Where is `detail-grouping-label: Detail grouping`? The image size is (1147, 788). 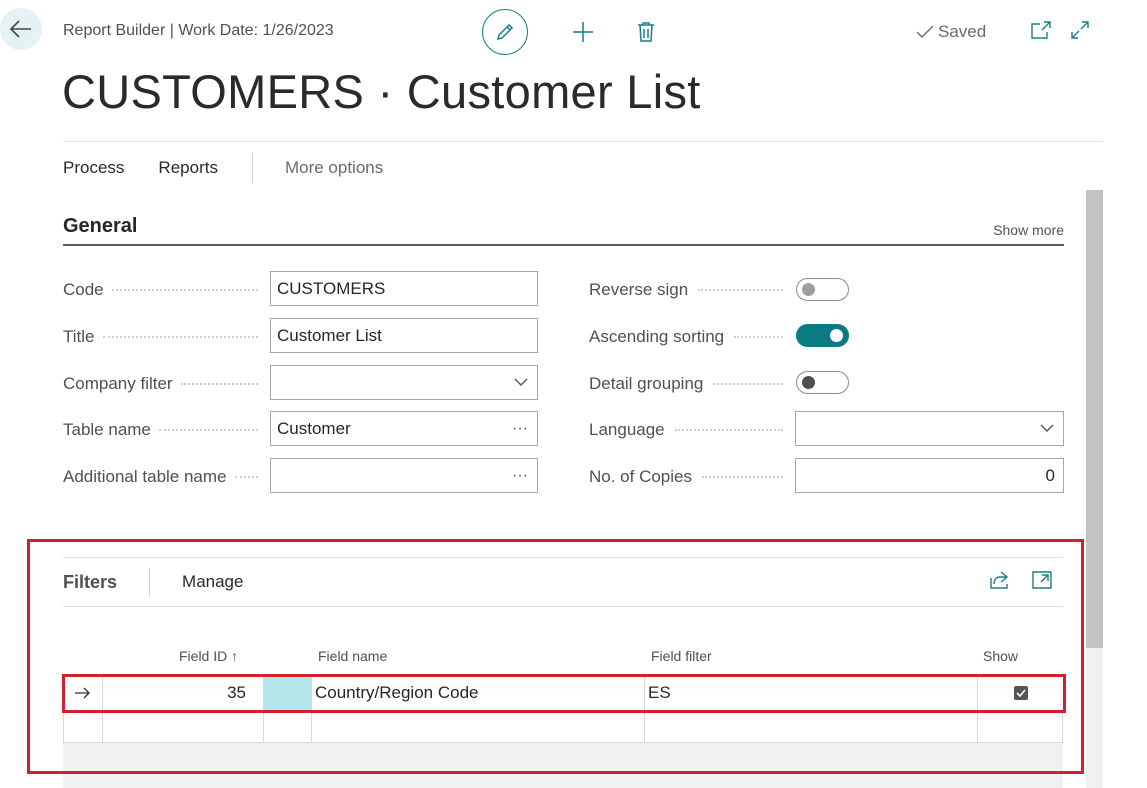
detail-grouping-label: Detail grouping is located at coordinates (646, 383).